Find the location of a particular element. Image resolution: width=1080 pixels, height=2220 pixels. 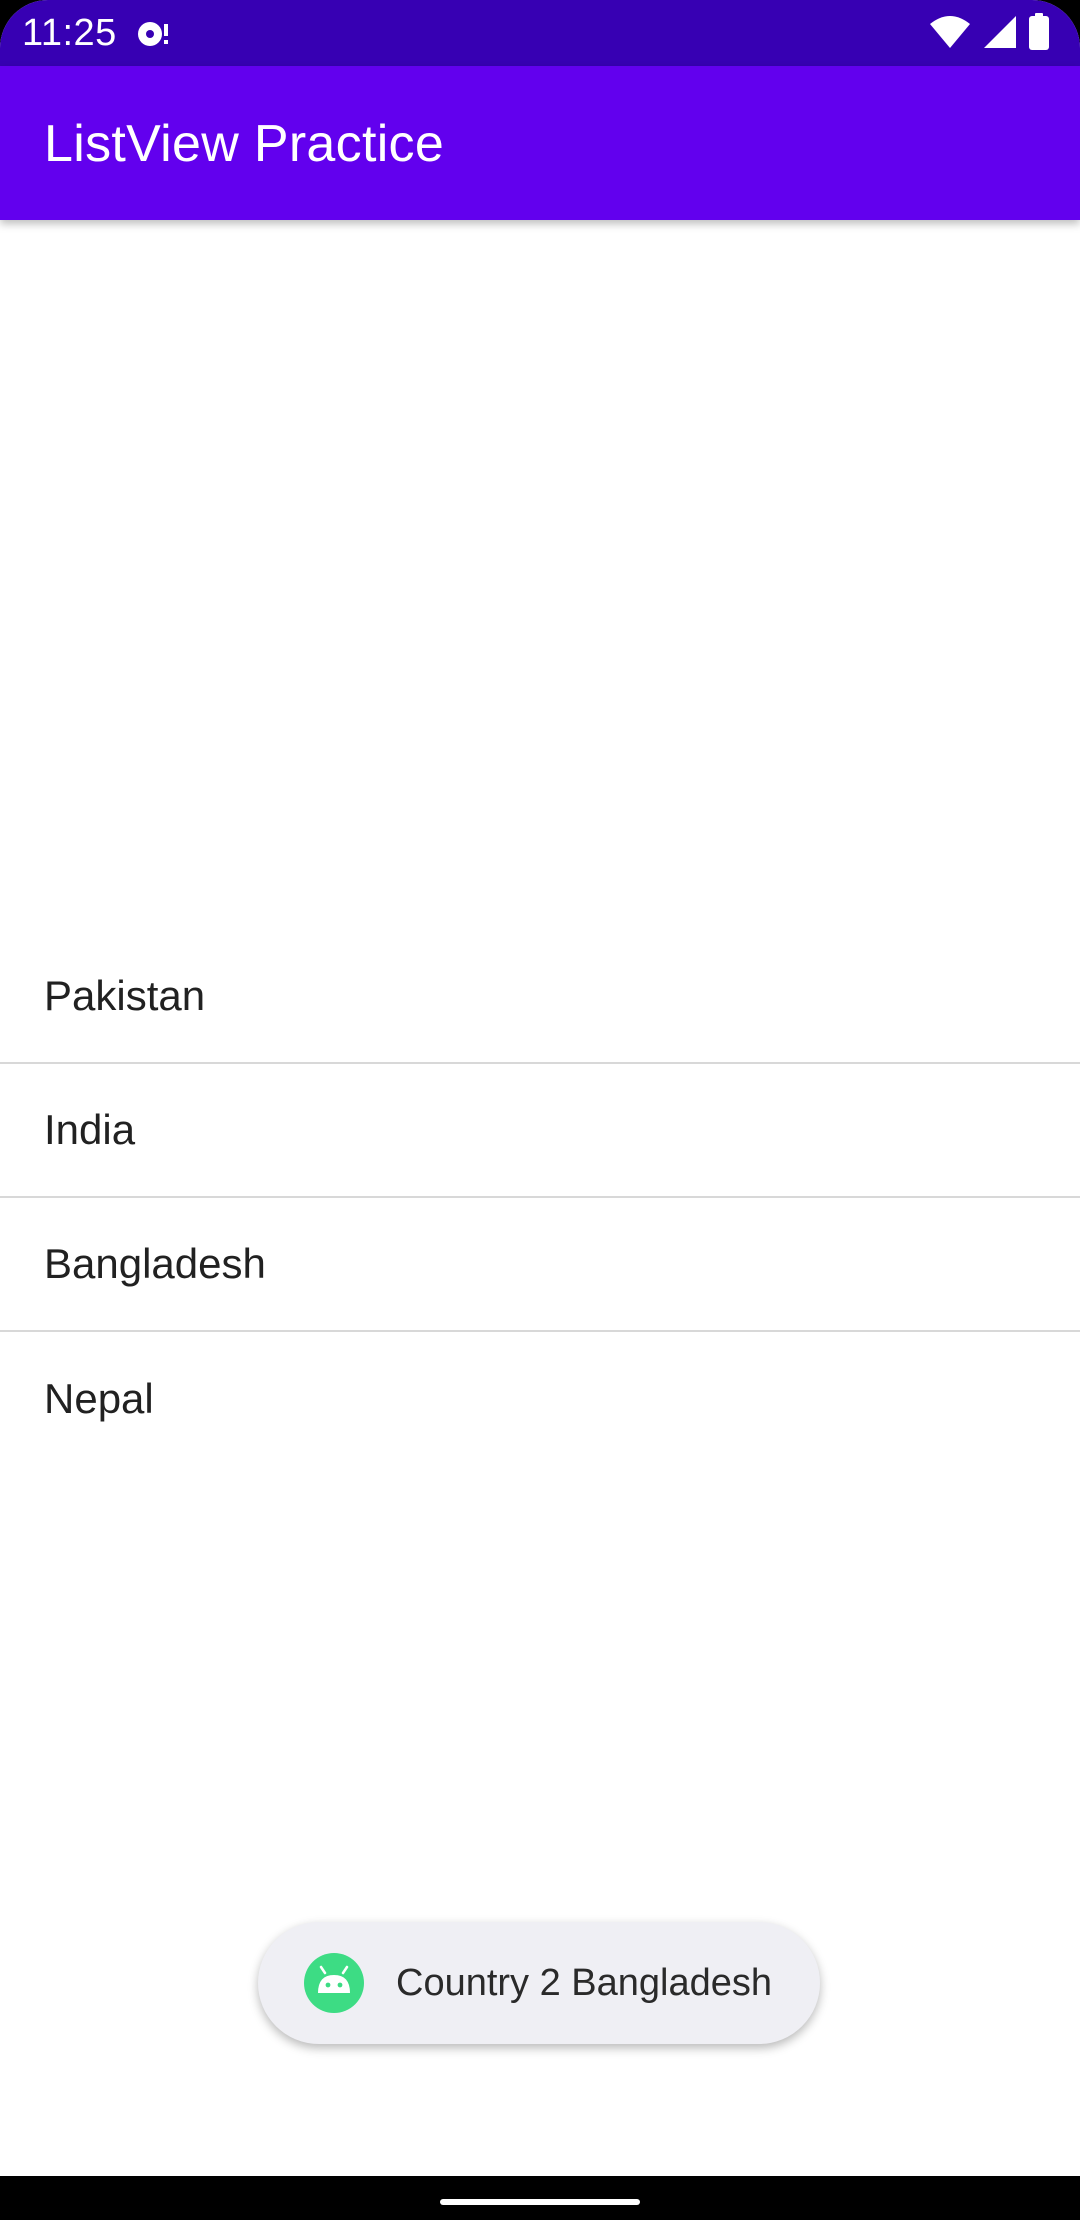

battery-icon is located at coordinates (1039, 34).